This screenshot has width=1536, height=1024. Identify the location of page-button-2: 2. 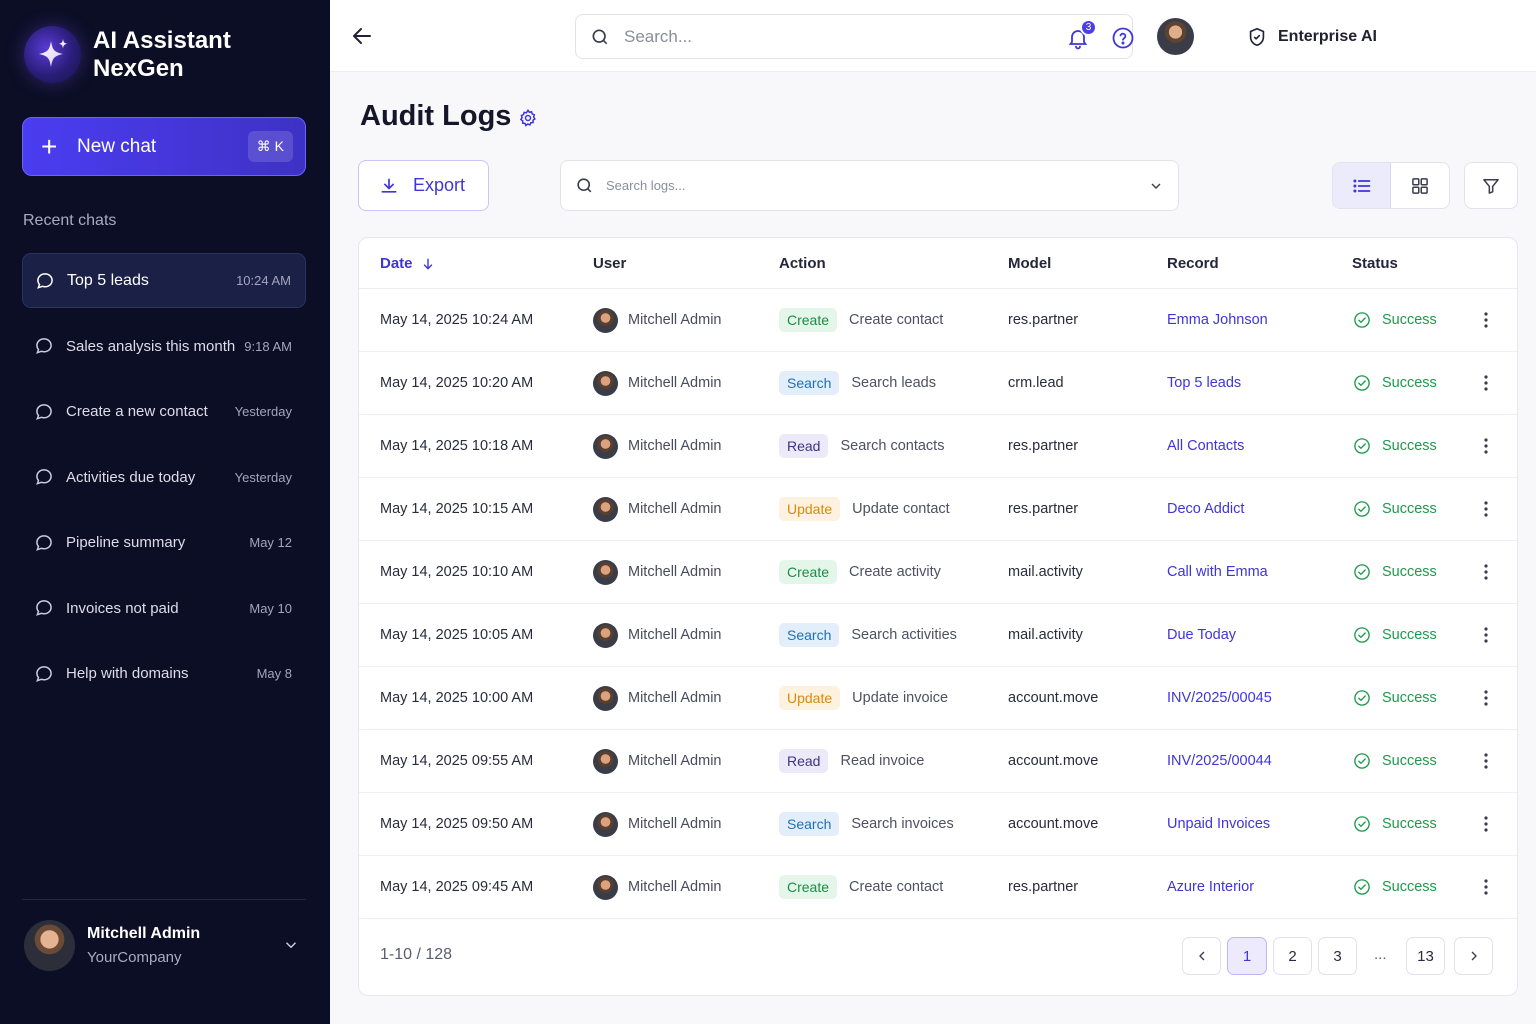
(1292, 956).